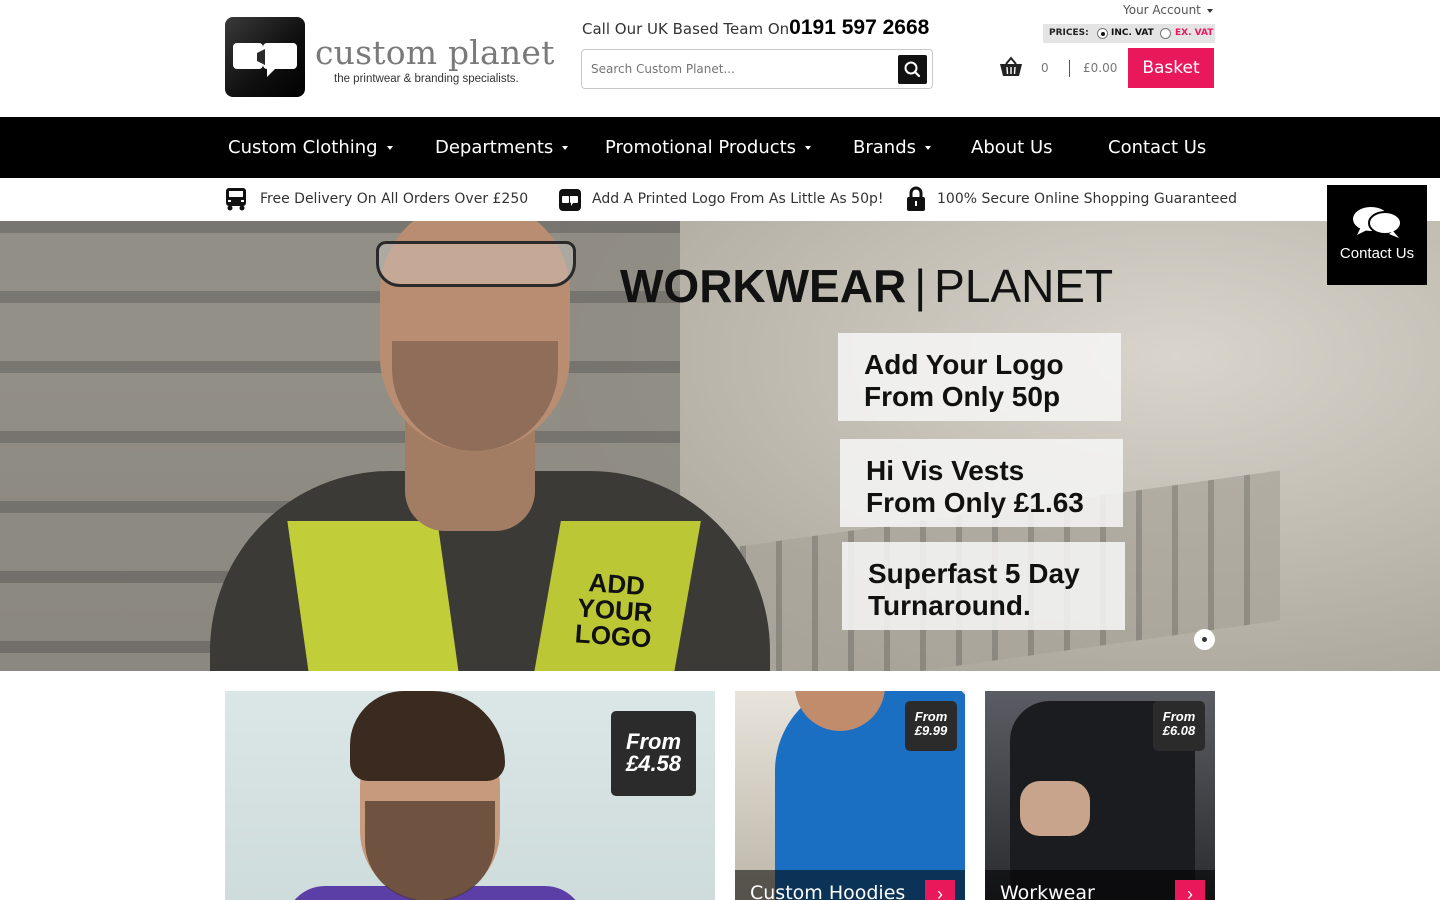 The image size is (1440, 900). What do you see at coordinates (828, 891) in the screenshot?
I see `tile-caption-label: Custom Hoodies` at bounding box center [828, 891].